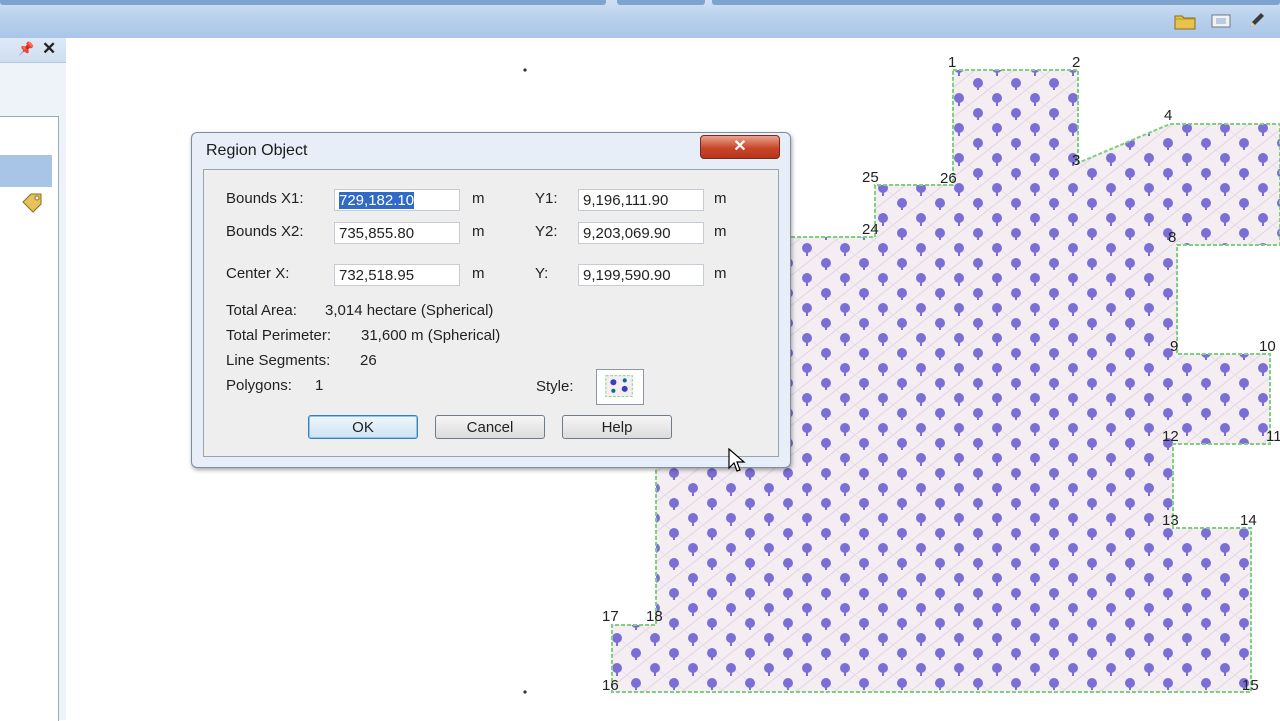 Image resolution: width=1280 pixels, height=721 pixels. What do you see at coordinates (1170, 520) in the screenshot?
I see `vertex-label: 13` at bounding box center [1170, 520].